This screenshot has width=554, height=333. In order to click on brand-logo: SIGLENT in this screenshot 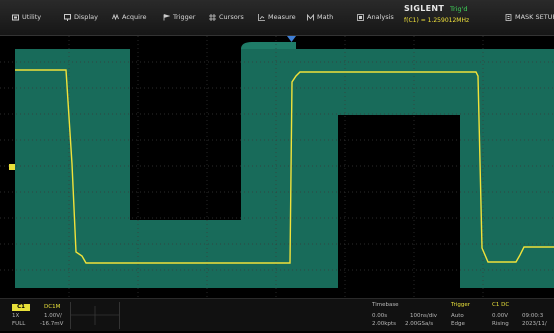, I will do `click(424, 8)`.